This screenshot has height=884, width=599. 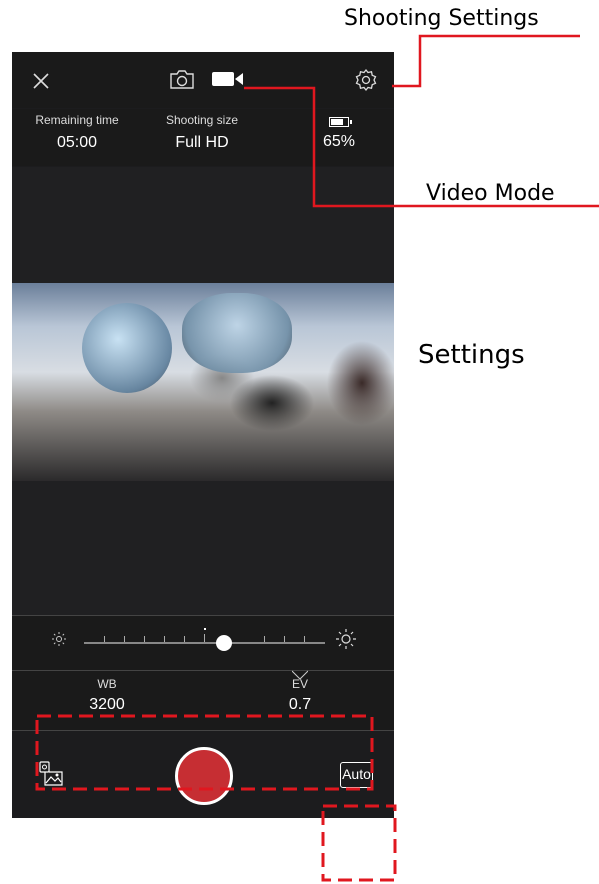 What do you see at coordinates (299, 684) in the screenshot?
I see `ev-label: EV` at bounding box center [299, 684].